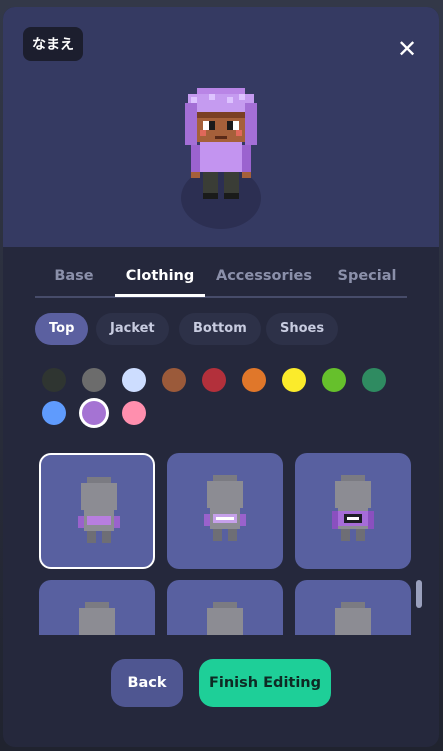  What do you see at coordinates (62, 329) in the screenshot?
I see `subtab-top: Top` at bounding box center [62, 329].